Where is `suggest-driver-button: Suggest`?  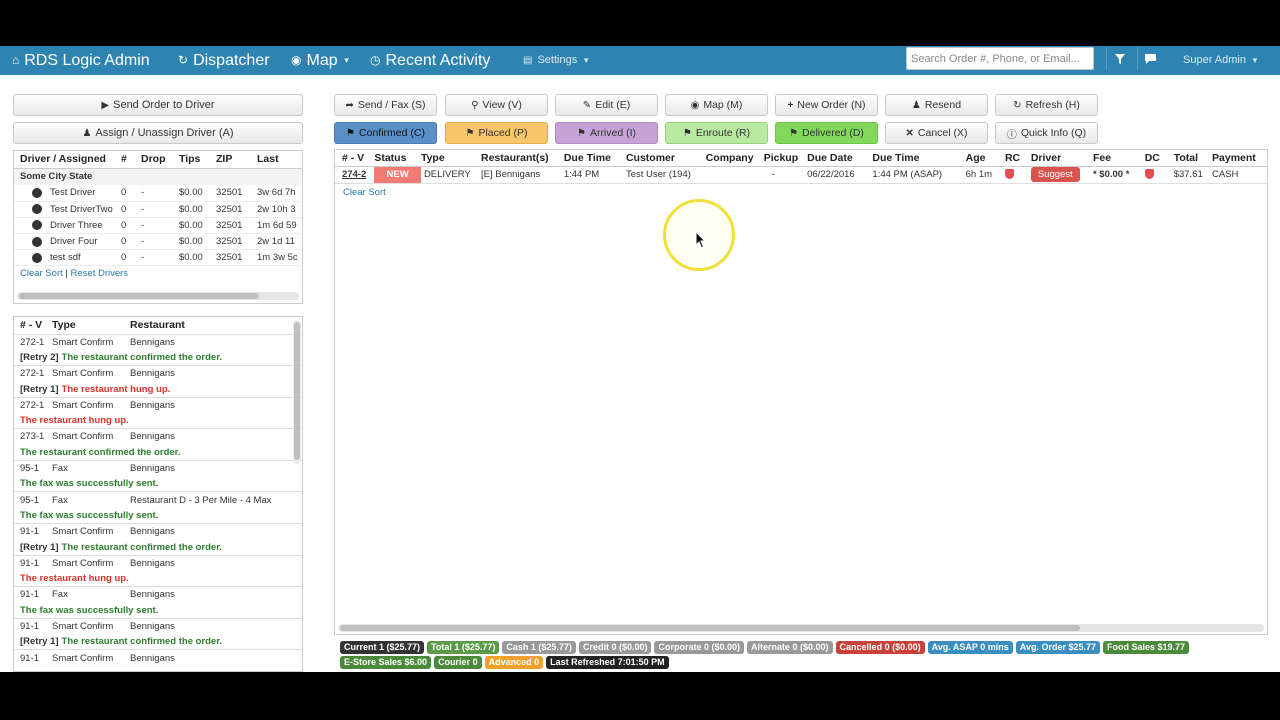
suggest-driver-button: Suggest is located at coordinates (1055, 174).